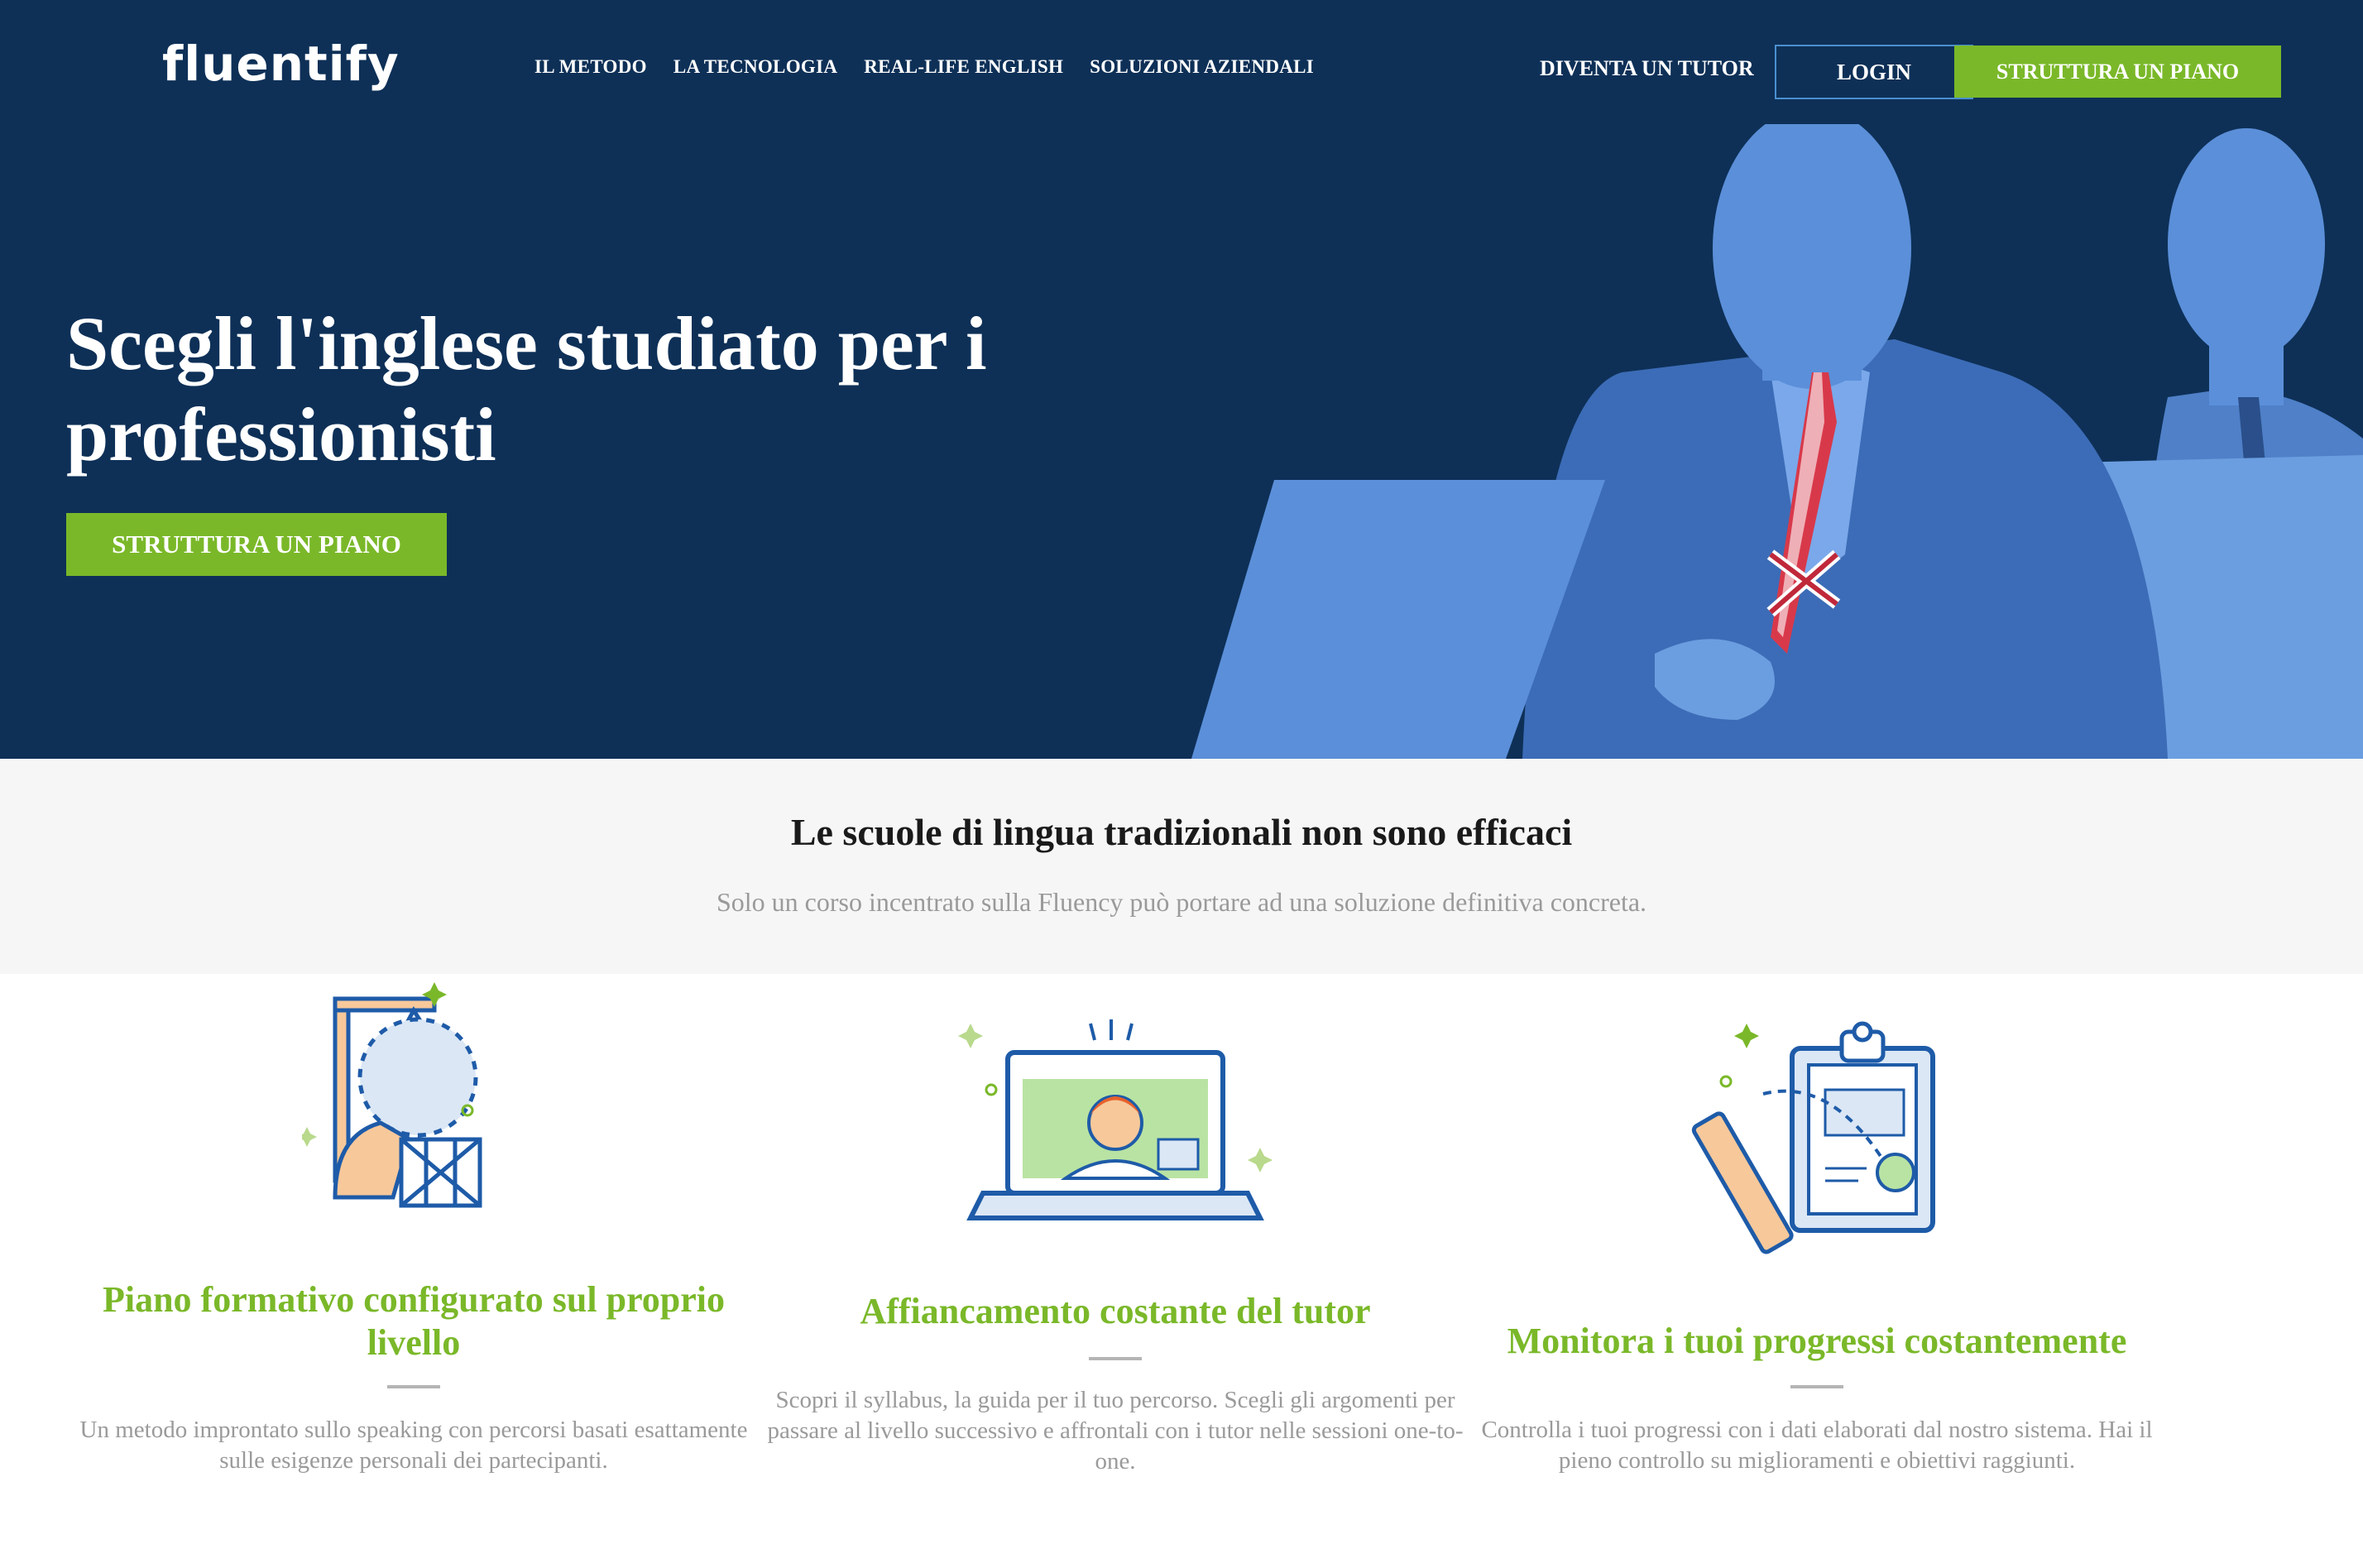 Image resolution: width=2363 pixels, height=1568 pixels. Describe the element at coordinates (1202, 67) in the screenshot. I see `nav-item-soluzioni-aziendali: SOLUZIONI AZIENDALI` at that location.